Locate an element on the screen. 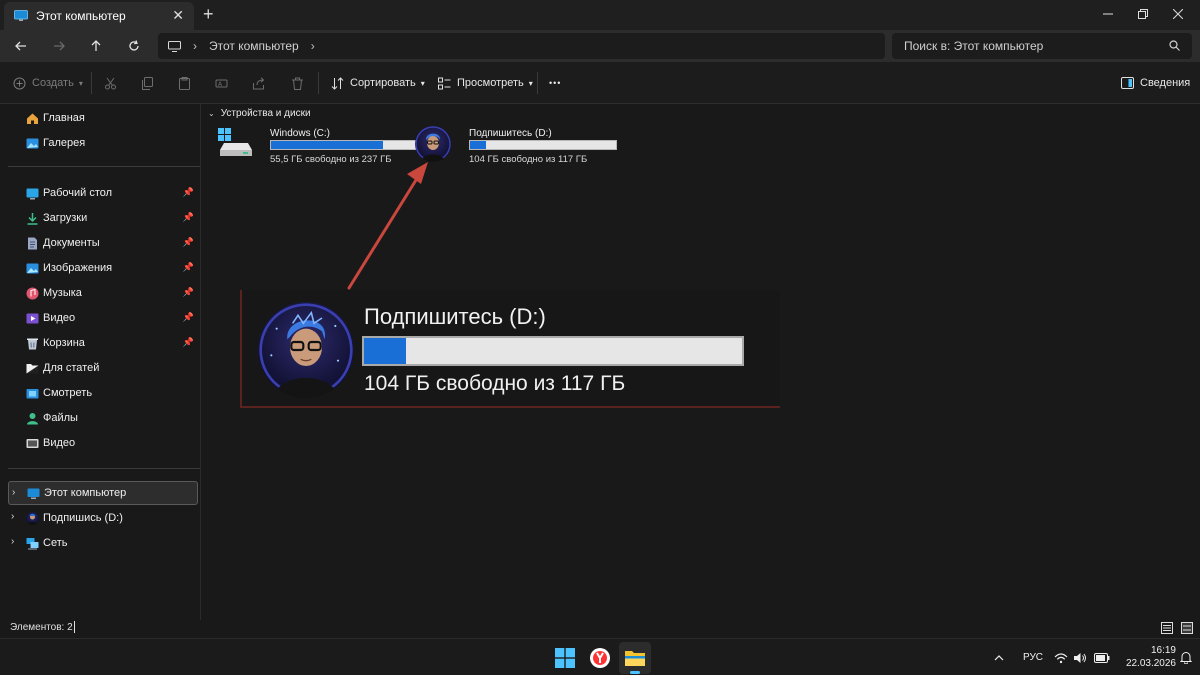 Image resolution: width=1200 pixels, height=675 pixels. windows-logo-icon is located at coordinates (565, 658).